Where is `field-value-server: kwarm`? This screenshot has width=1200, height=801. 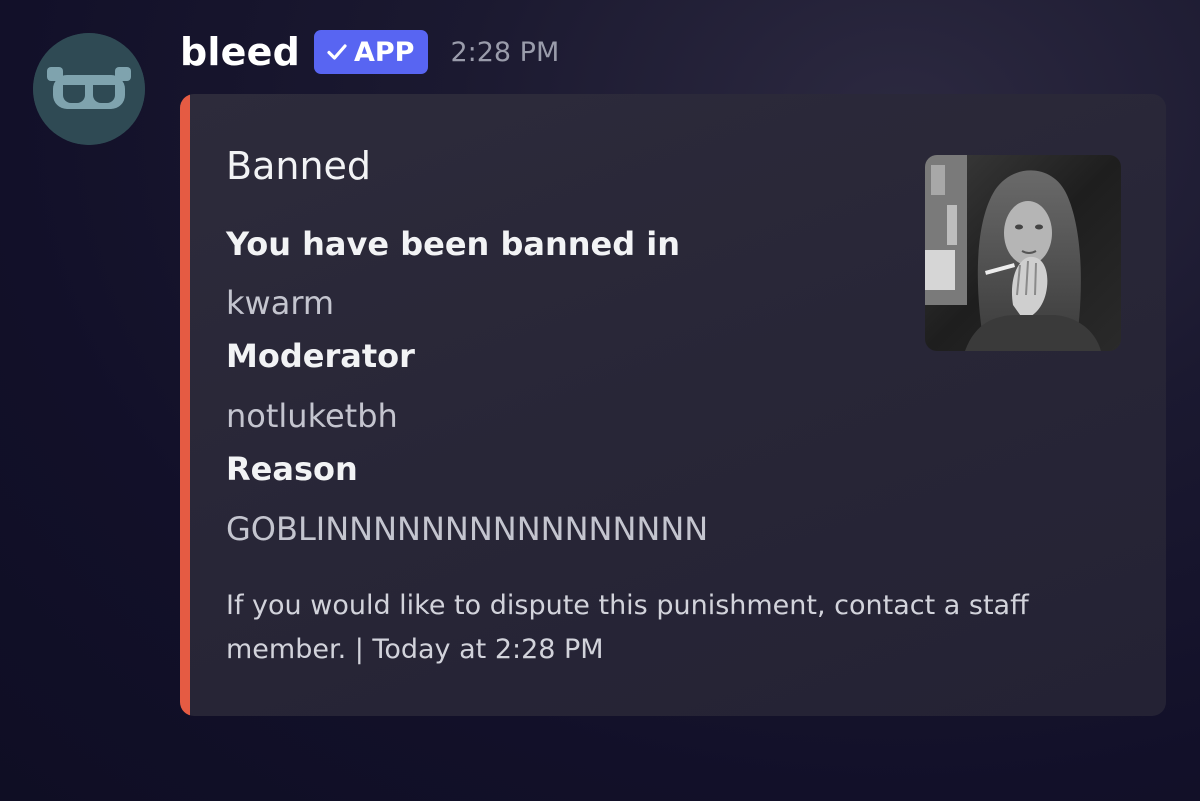
field-value-server: kwarm is located at coordinates (280, 303).